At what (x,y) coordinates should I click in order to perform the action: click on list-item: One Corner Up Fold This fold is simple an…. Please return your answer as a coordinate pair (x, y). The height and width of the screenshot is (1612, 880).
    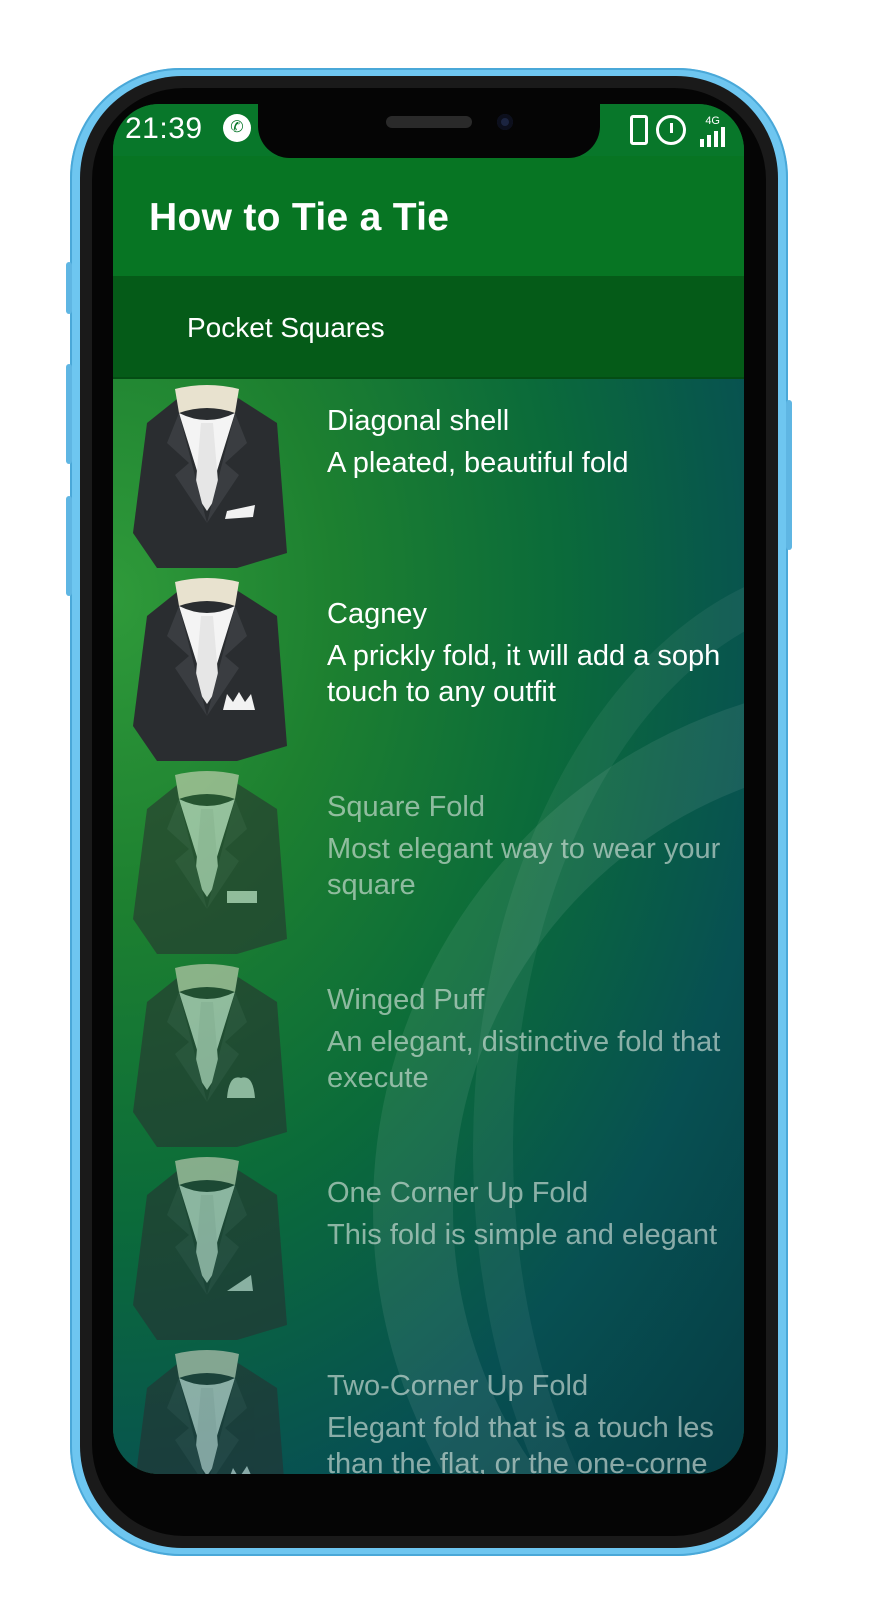
    Looking at the image, I should click on (428, 1247).